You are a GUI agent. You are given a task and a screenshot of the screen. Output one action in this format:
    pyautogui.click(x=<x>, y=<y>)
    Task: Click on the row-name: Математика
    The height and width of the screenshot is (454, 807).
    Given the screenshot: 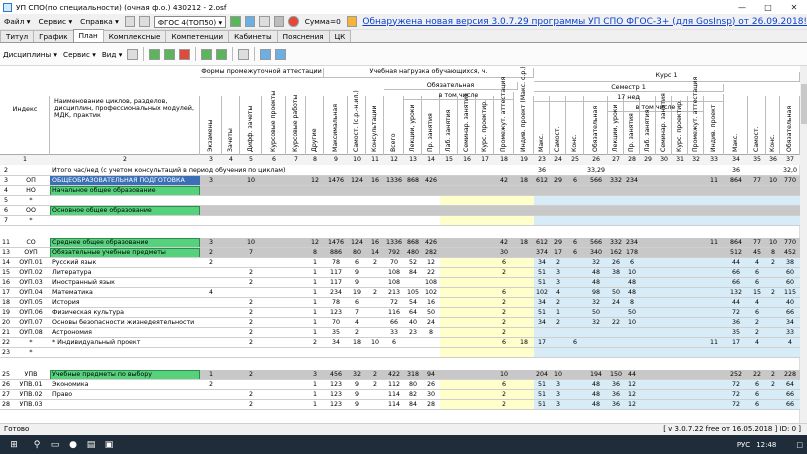 What is the action you would take?
    pyautogui.click(x=72, y=292)
    